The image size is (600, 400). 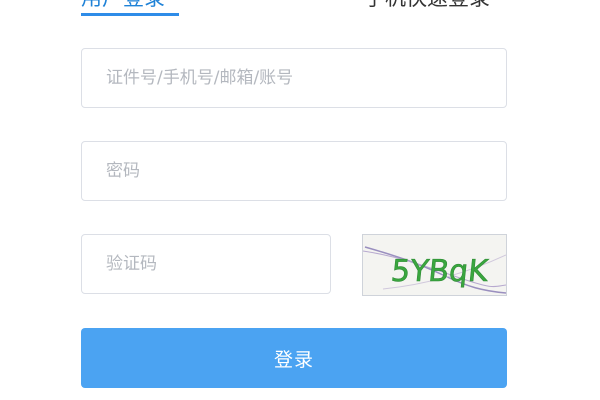 I want to click on tab-phone-login: 手机快速登录, so click(x=427, y=5).